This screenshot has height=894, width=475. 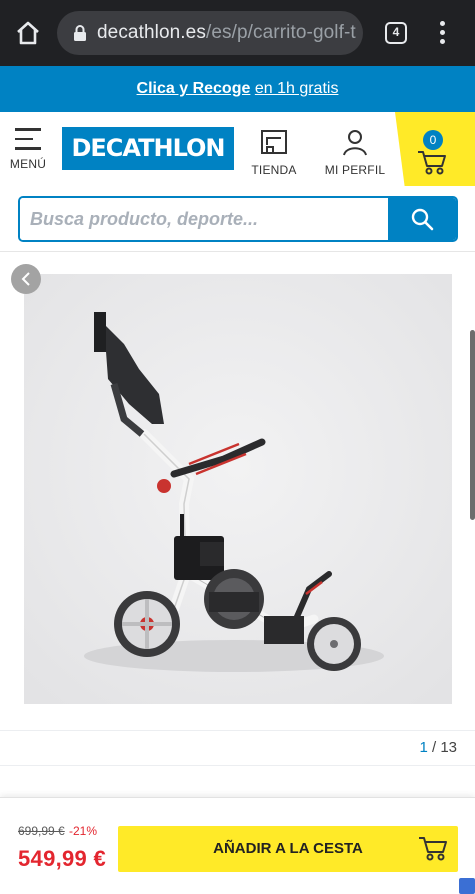 What do you see at coordinates (467, 886) in the screenshot?
I see `chat-widget-icon` at bounding box center [467, 886].